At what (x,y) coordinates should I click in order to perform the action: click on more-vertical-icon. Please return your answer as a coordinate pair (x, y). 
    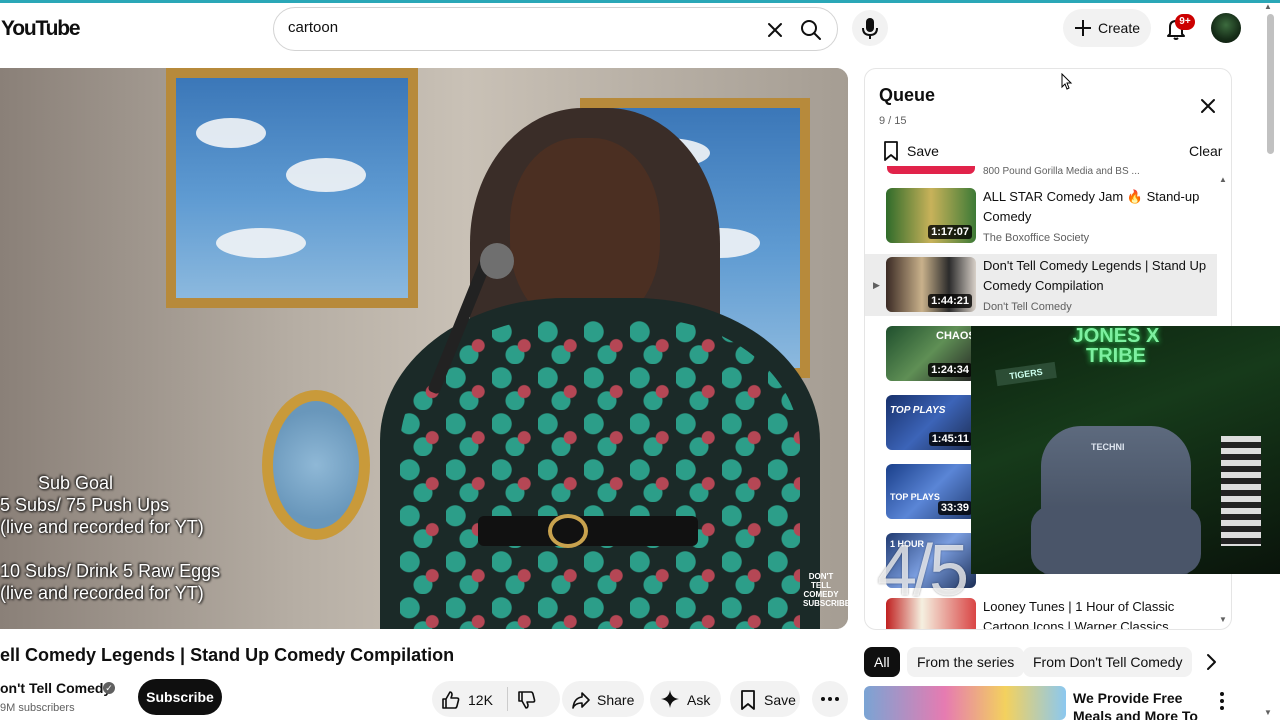
    Looking at the image, I should click on (1222, 701).